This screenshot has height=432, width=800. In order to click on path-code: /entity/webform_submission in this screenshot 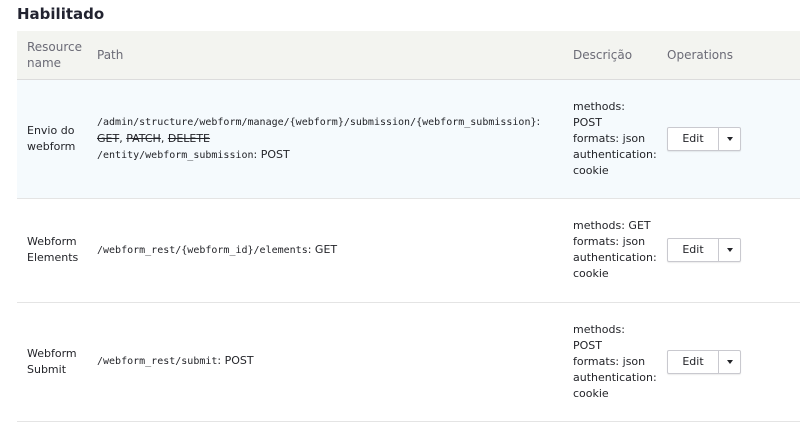, I will do `click(175, 155)`.